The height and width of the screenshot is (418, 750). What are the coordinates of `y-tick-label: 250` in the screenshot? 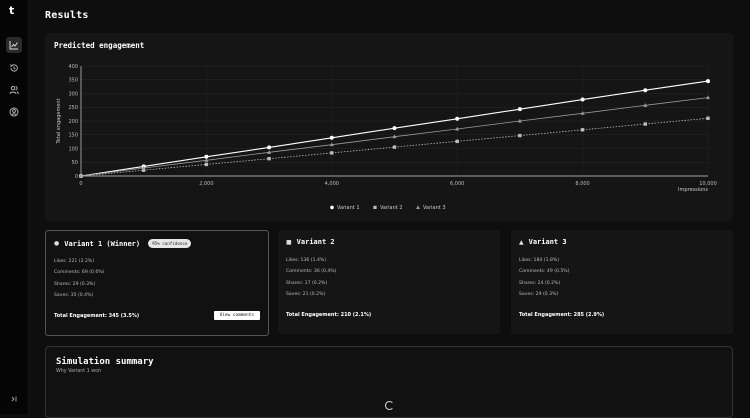 It's located at (73, 108).